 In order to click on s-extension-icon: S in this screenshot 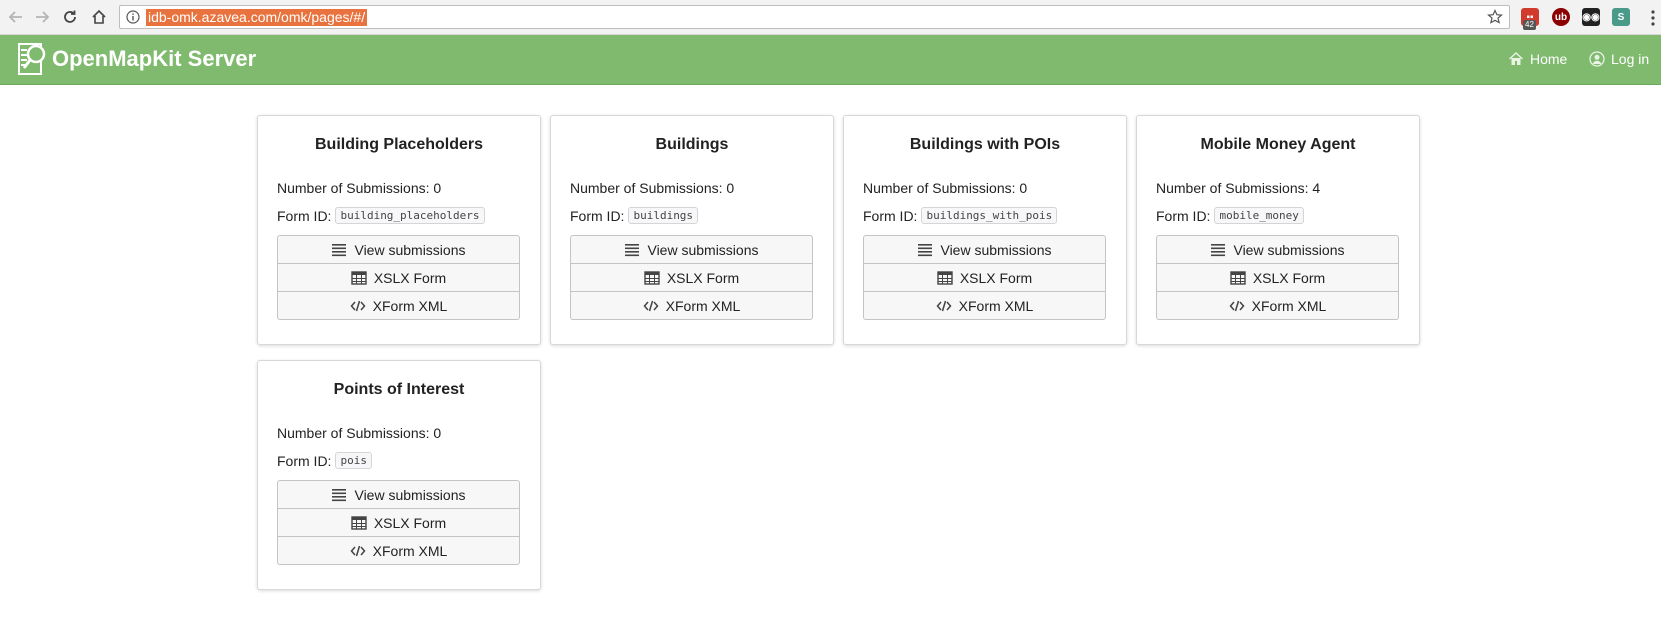, I will do `click(1621, 17)`.